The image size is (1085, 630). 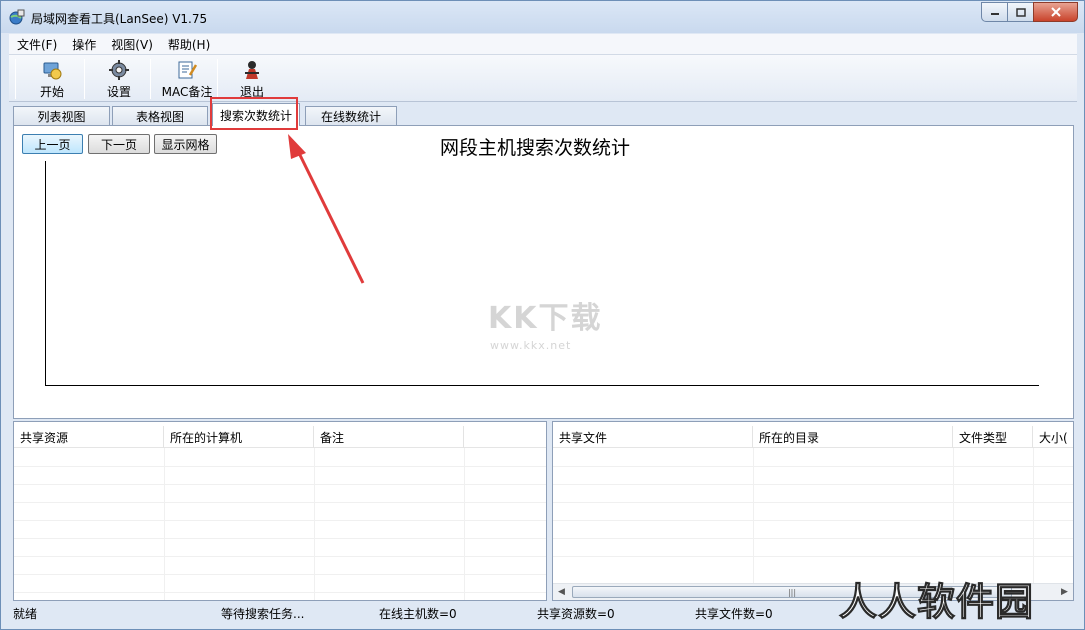 I want to click on kk-watermark: KK下载 www.kkx.net, so click(x=545, y=322).